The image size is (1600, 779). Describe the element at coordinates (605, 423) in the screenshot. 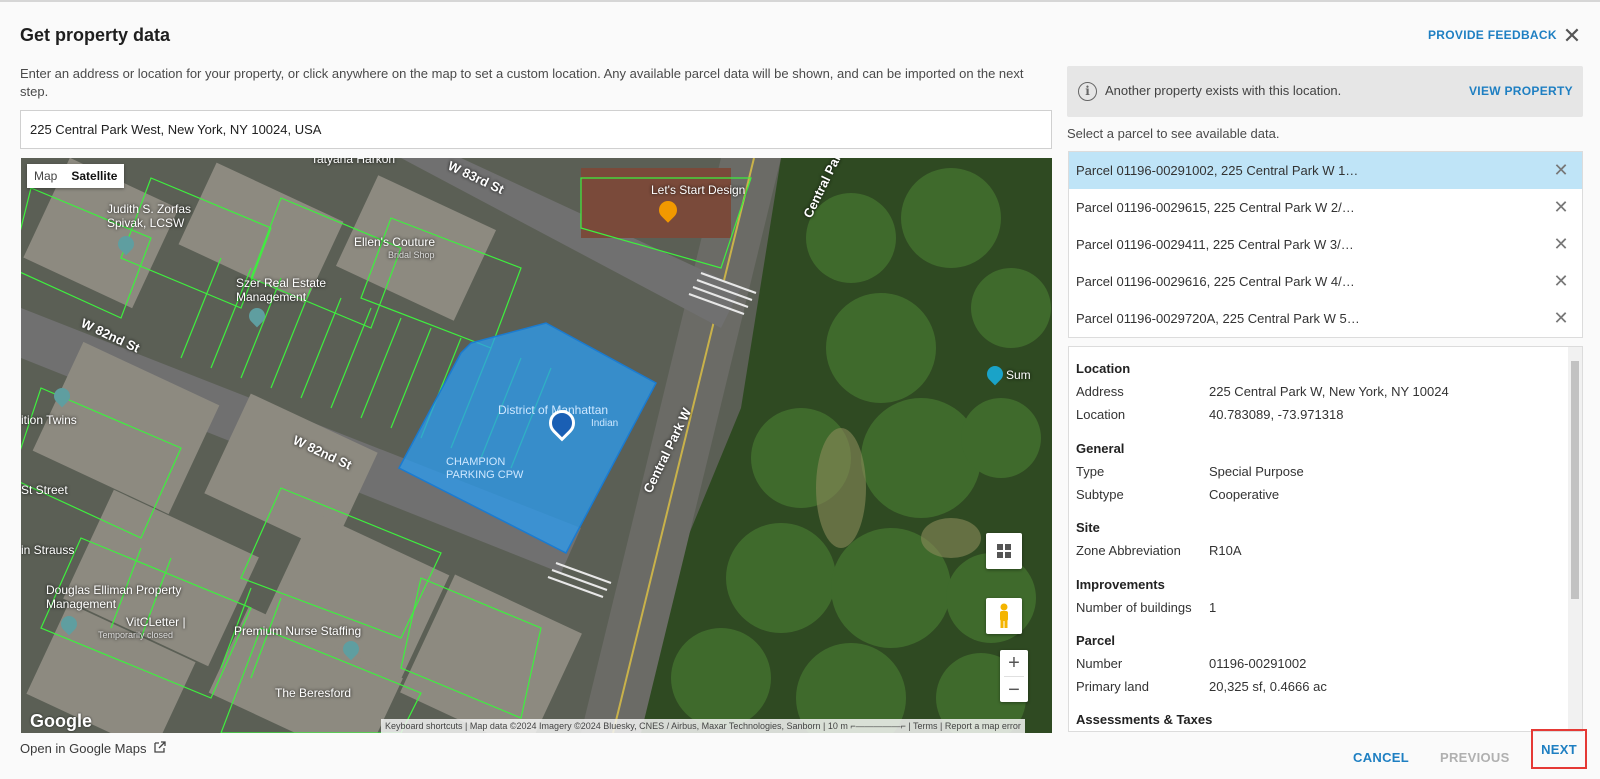

I see `map-label: Indian` at that location.